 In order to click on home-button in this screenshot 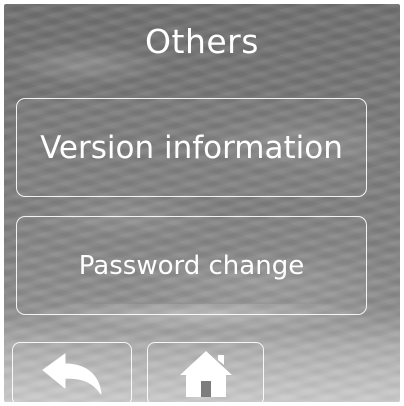, I will do `click(205, 372)`.